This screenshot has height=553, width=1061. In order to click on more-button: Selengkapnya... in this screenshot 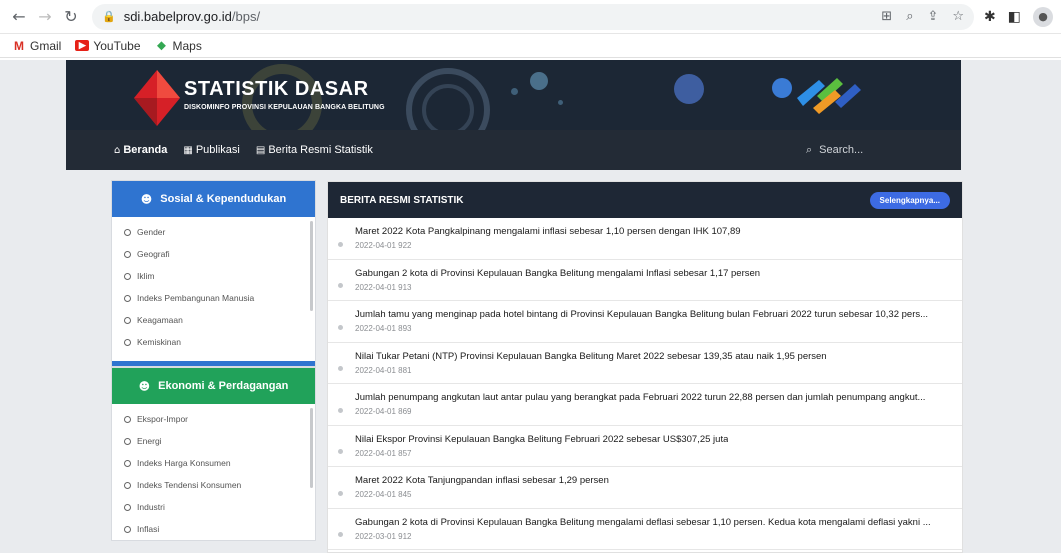, I will do `click(909, 200)`.